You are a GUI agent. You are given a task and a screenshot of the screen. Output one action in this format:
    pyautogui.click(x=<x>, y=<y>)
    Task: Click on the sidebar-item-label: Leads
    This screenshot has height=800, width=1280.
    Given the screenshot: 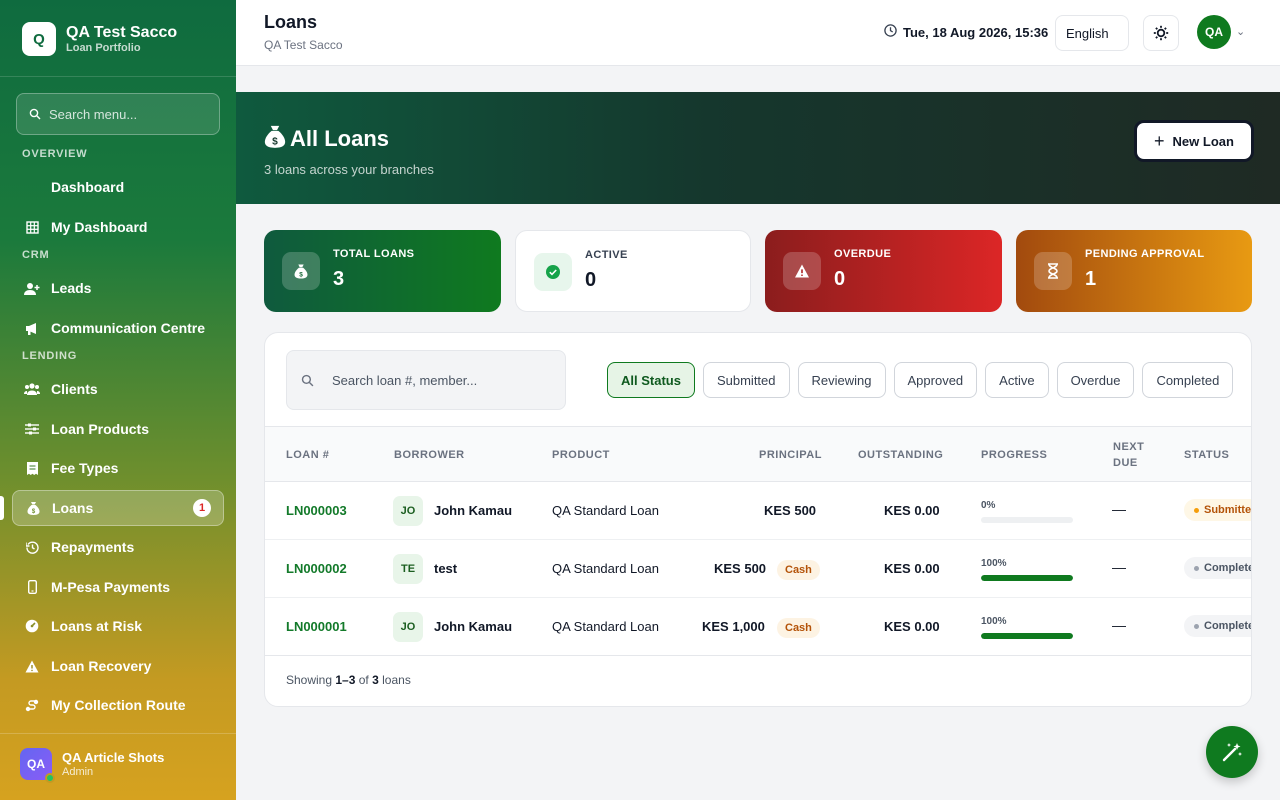 What is the action you would take?
    pyautogui.click(x=71, y=288)
    